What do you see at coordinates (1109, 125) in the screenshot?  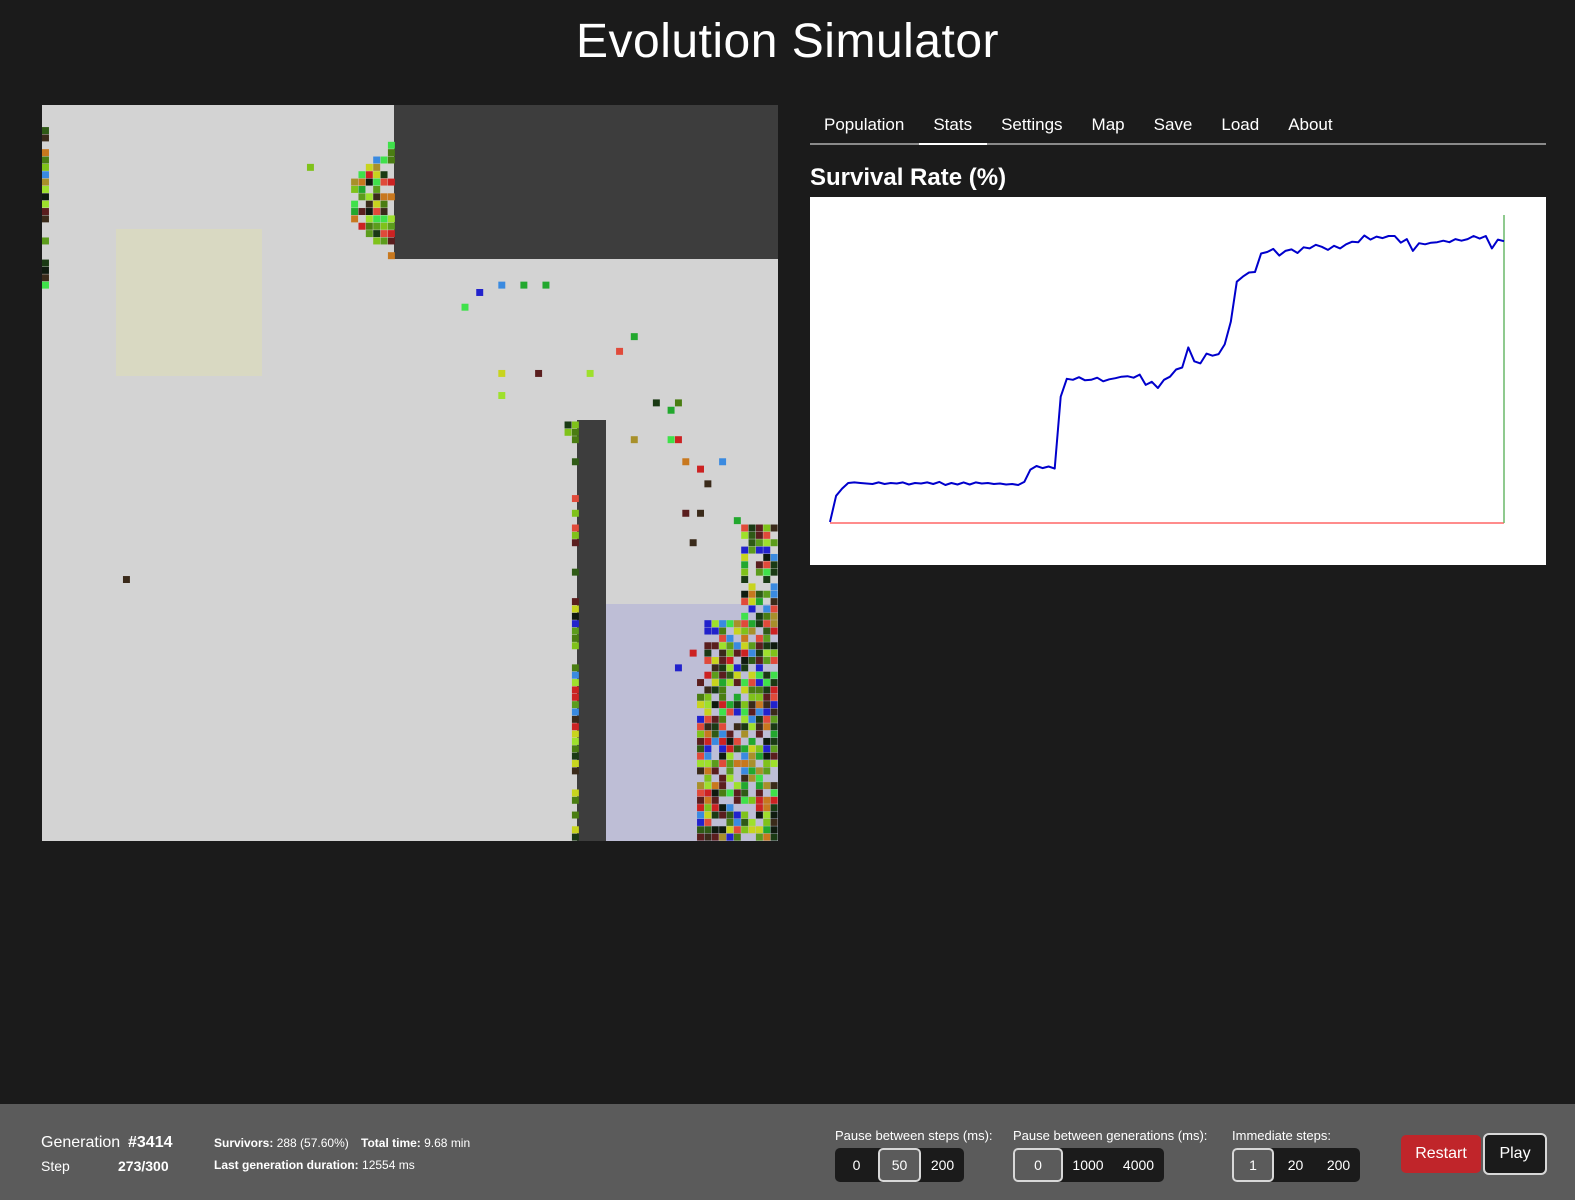 I see `tab-map: Map` at bounding box center [1109, 125].